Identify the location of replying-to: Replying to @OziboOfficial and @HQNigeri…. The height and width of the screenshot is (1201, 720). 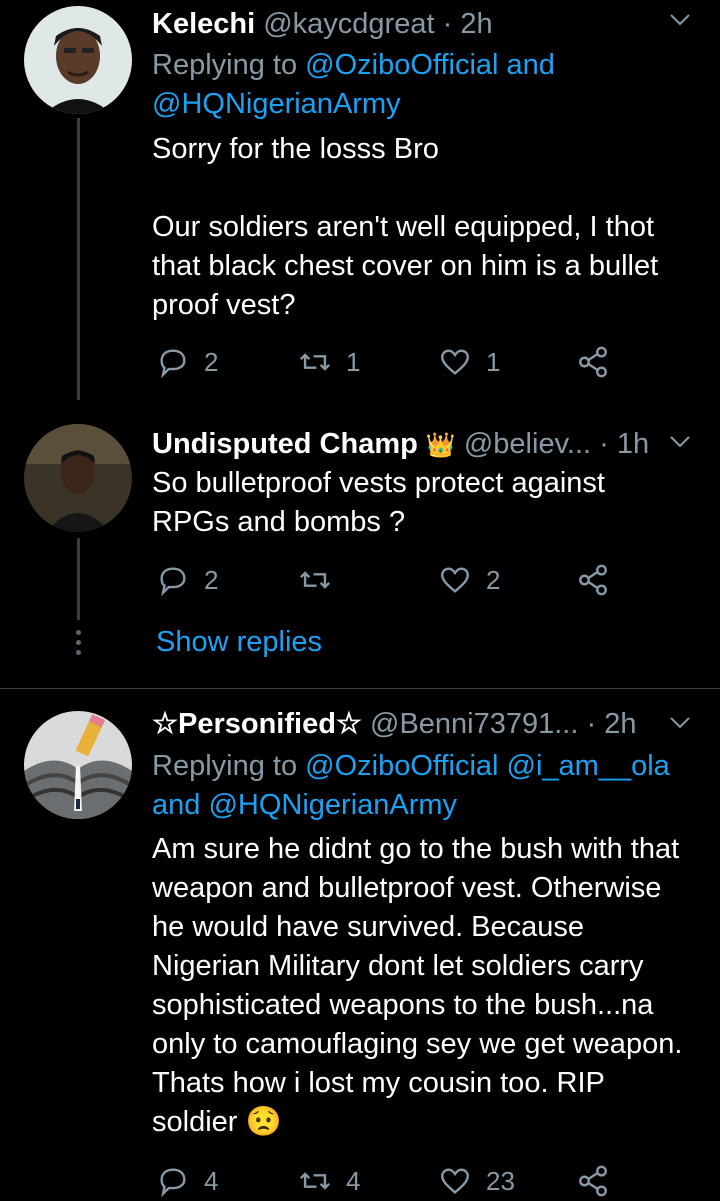
(422, 85).